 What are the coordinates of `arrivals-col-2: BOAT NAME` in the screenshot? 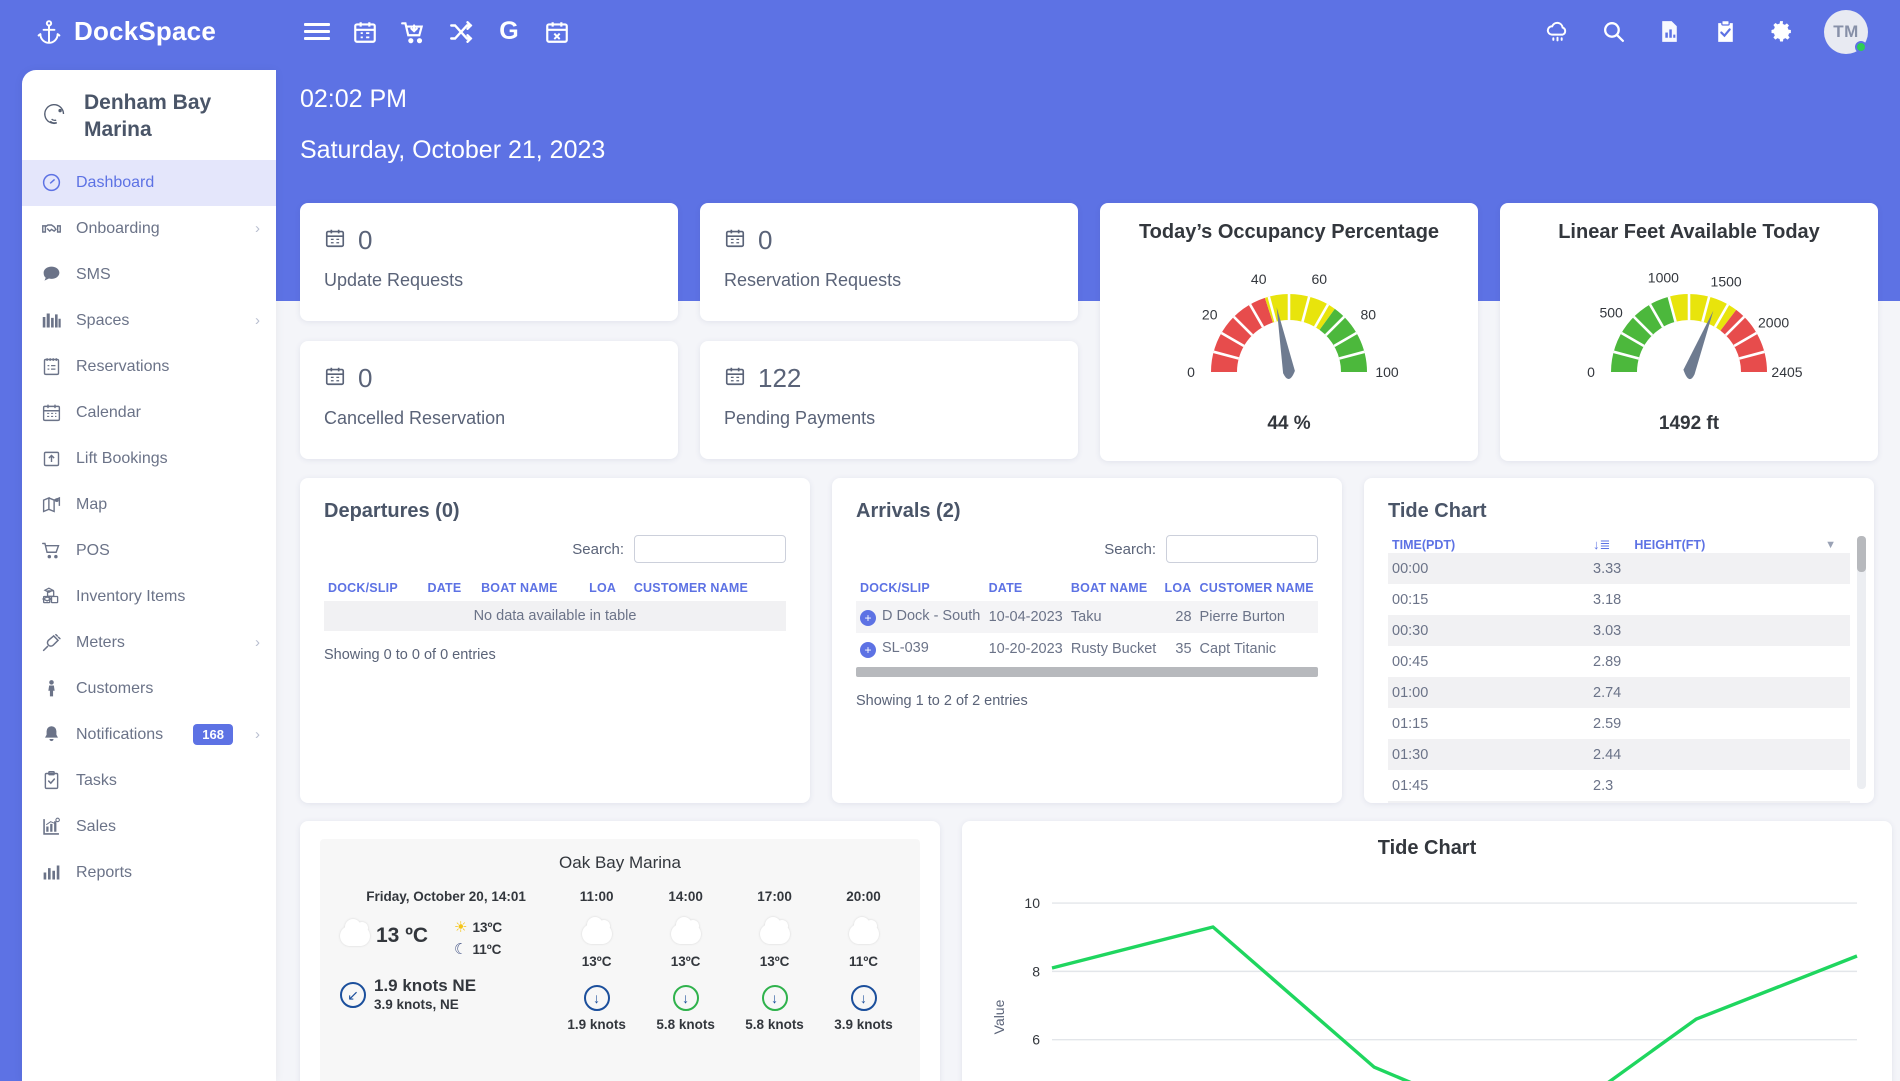 It's located at (1114, 588).